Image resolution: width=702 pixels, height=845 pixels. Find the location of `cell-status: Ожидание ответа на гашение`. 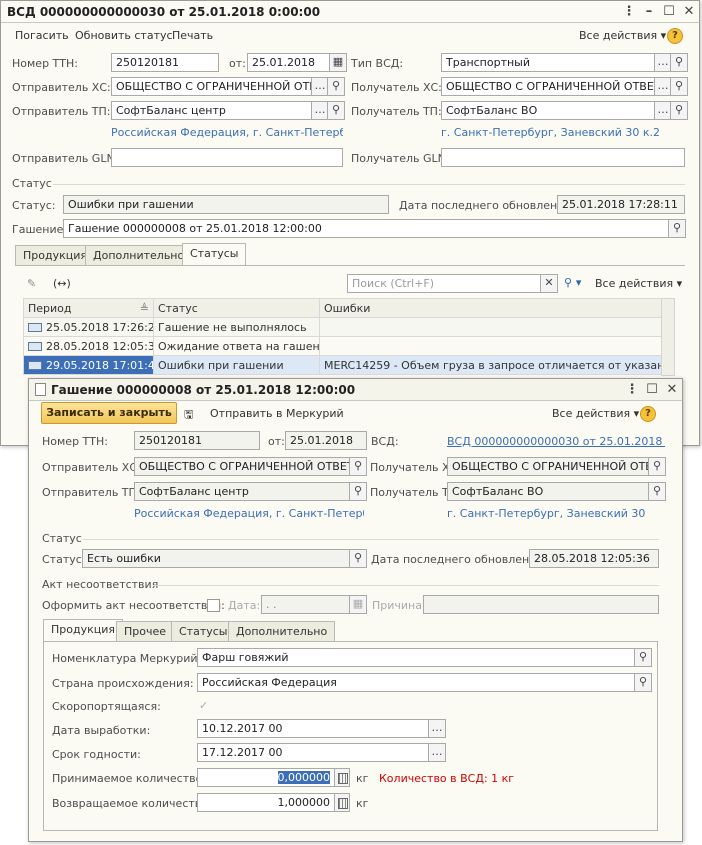

cell-status: Ожидание ответа на гашение is located at coordinates (236, 346).